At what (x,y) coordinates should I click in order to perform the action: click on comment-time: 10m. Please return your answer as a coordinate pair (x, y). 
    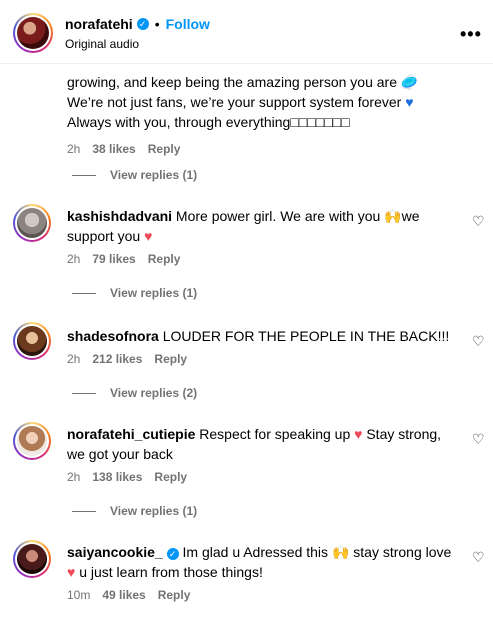
    Looking at the image, I should click on (79, 595).